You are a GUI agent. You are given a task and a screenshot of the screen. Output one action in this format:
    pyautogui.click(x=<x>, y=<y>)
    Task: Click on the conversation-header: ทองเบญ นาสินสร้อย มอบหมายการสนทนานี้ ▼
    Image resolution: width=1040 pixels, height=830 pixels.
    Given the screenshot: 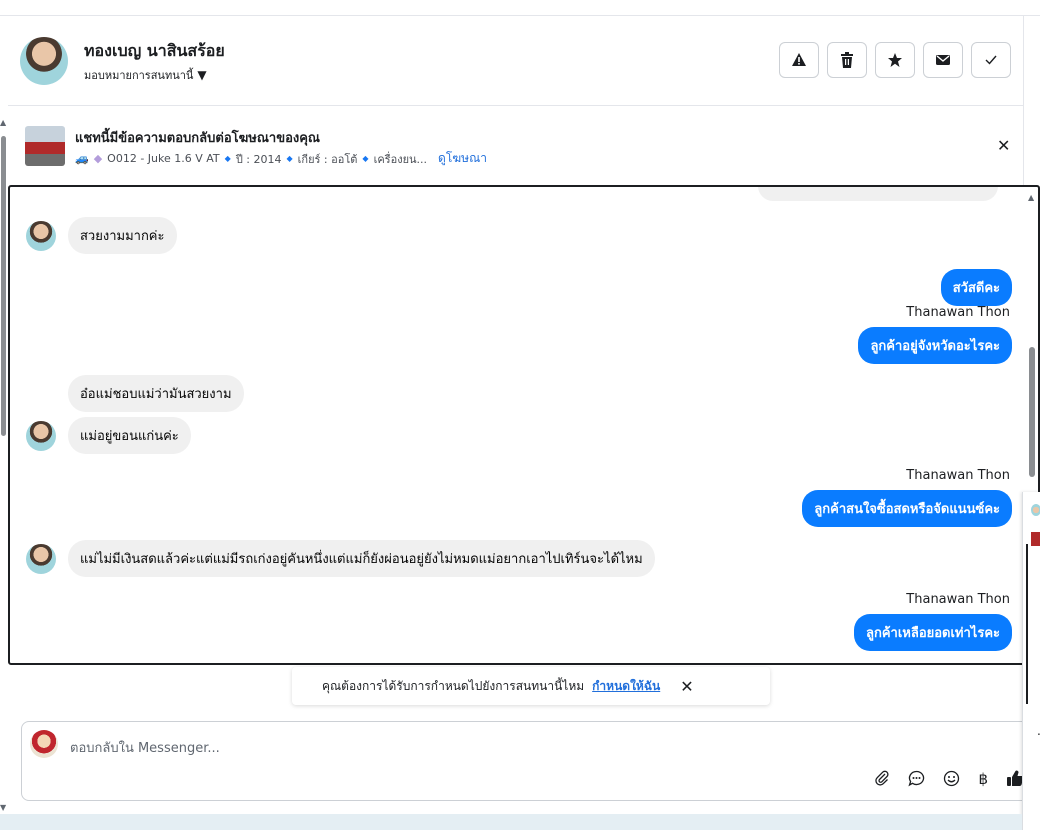 What is the action you would take?
    pyautogui.click(x=516, y=61)
    